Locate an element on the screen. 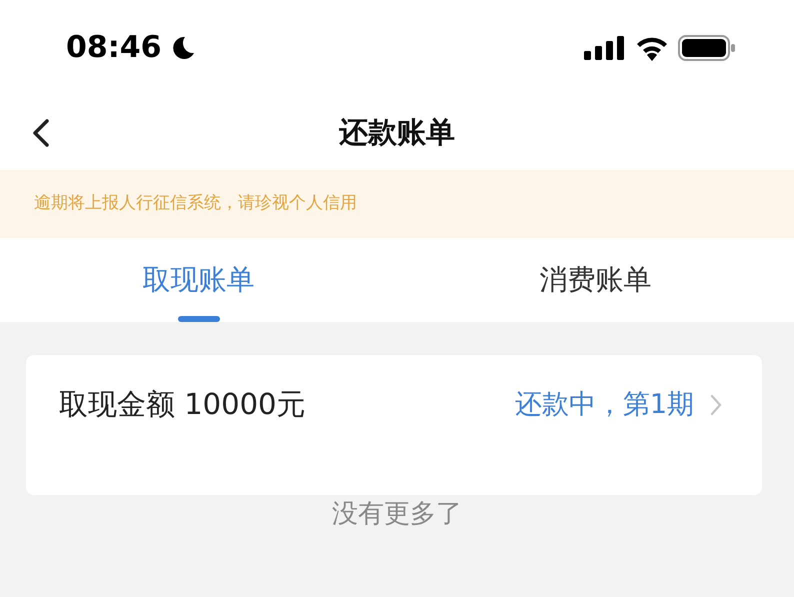  battery-icon is located at coordinates (707, 47).